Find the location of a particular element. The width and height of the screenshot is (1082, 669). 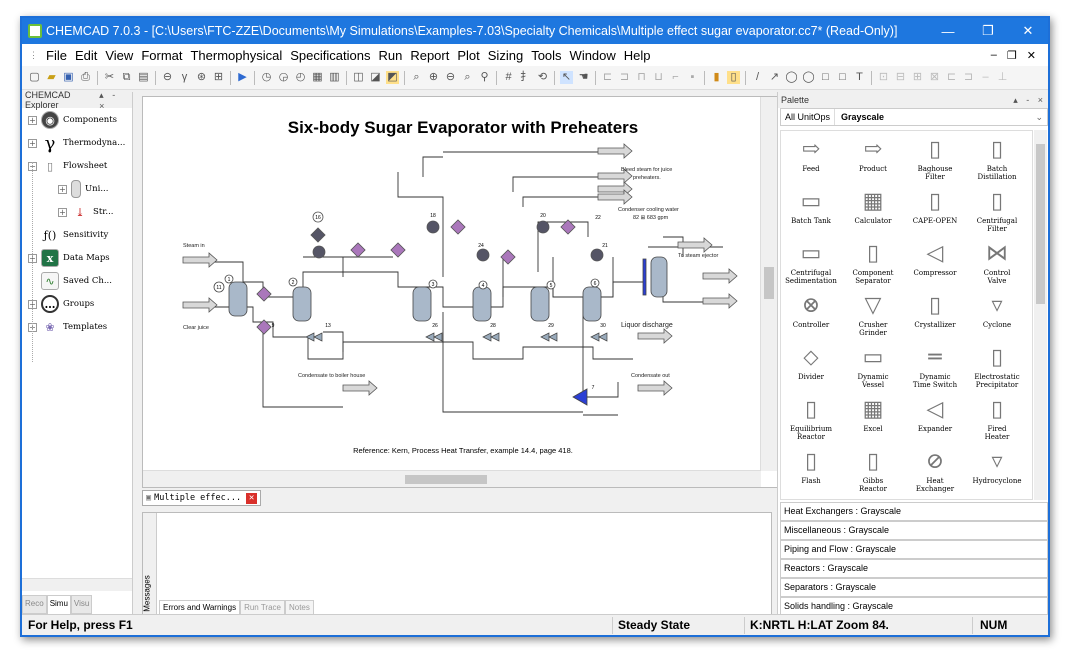

circle-tool-icon: ◯ is located at coordinates (808, 77).